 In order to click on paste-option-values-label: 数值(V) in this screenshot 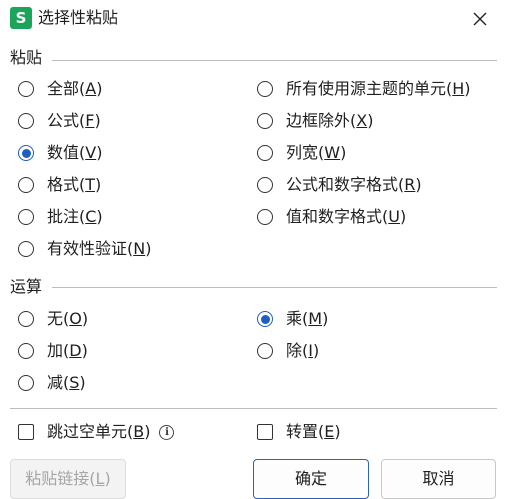, I will do `click(75, 152)`.